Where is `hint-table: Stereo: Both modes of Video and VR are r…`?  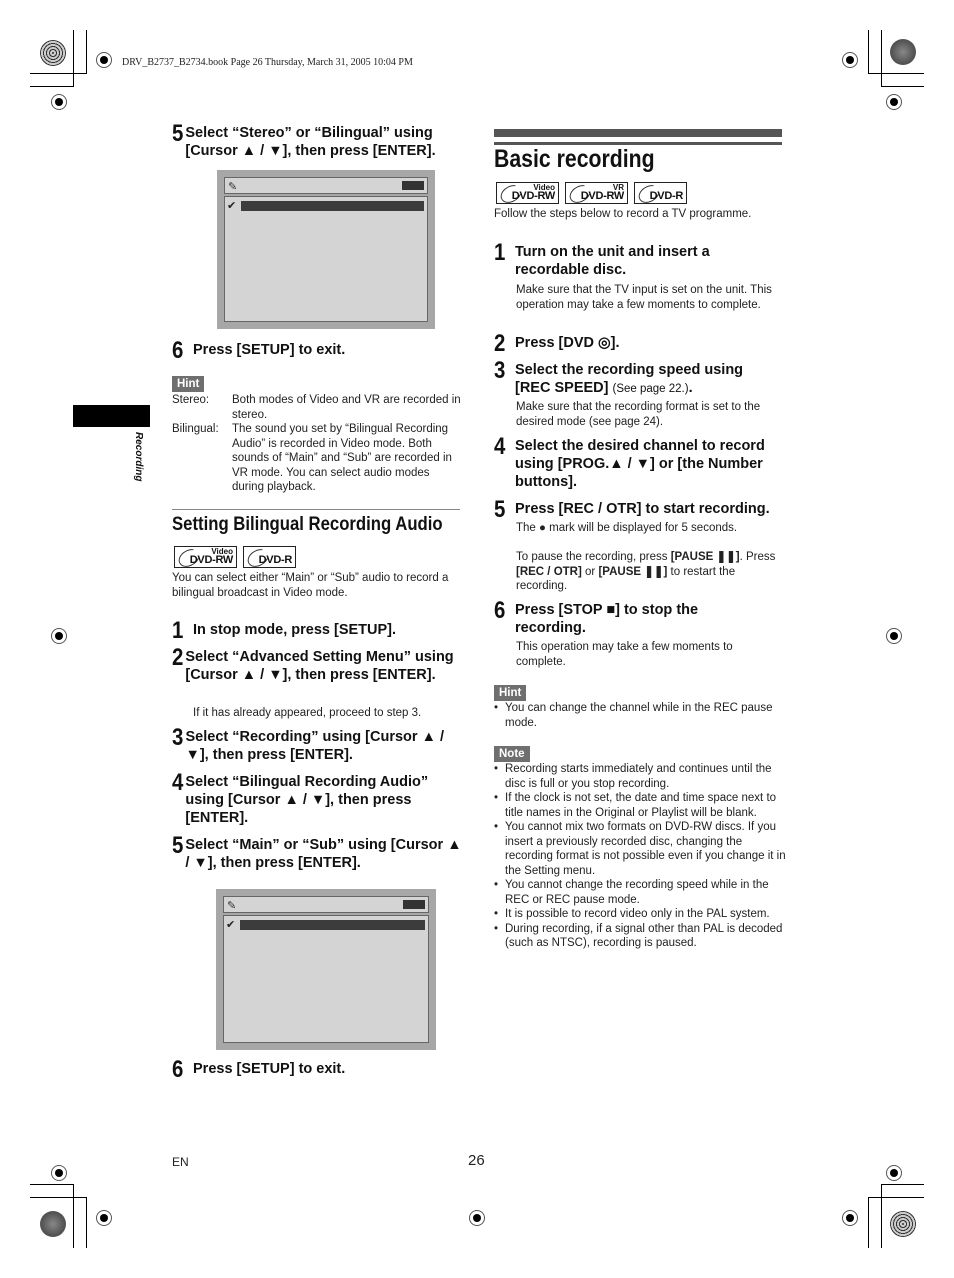 hint-table: Stereo: Both modes of Video and VR are r… is located at coordinates (317, 444).